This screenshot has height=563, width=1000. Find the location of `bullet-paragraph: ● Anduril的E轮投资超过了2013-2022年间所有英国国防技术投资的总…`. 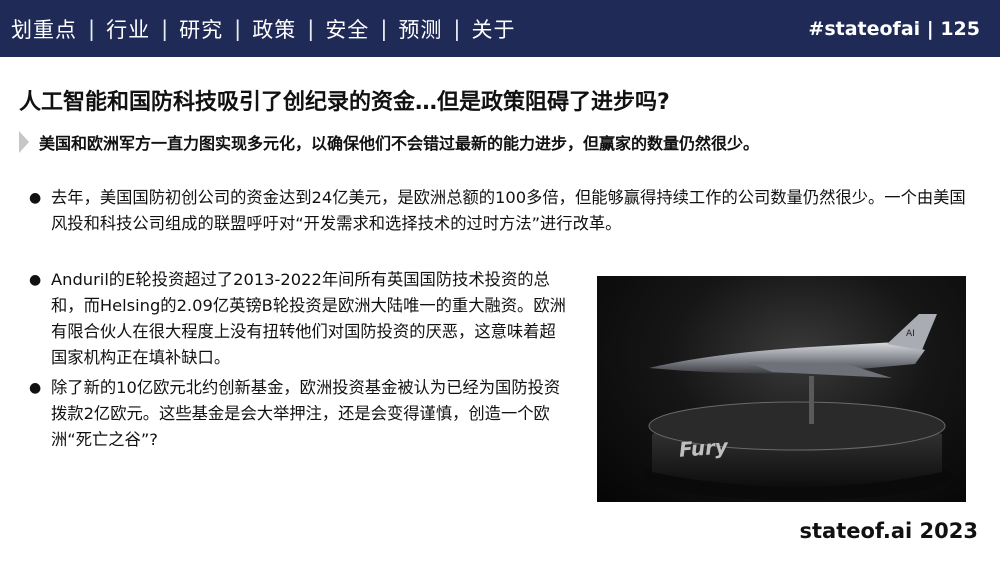

bullet-paragraph: ● Anduril的E轮投资超过了2013-2022年间所有英国国防技术投资的总… is located at coordinates (300, 319).